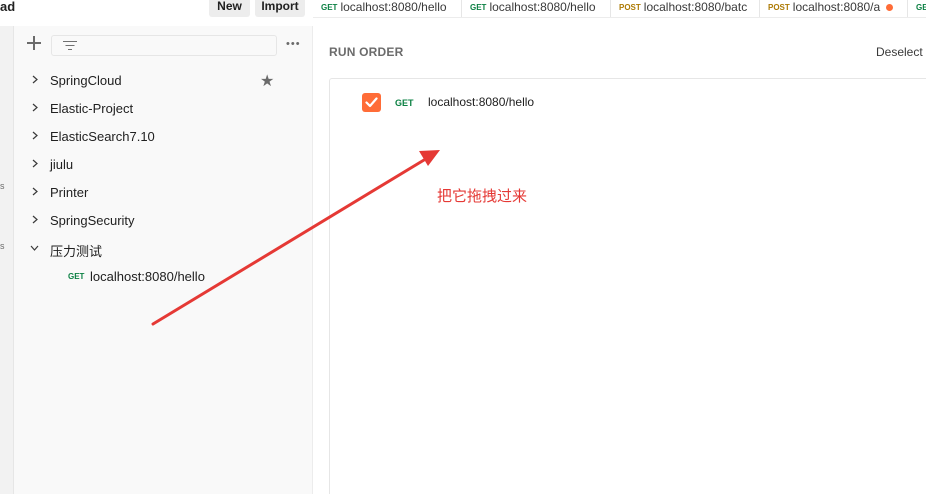  What do you see at coordinates (163, 80) in the screenshot?
I see `sidebar-collection: SpringCloud ★` at bounding box center [163, 80].